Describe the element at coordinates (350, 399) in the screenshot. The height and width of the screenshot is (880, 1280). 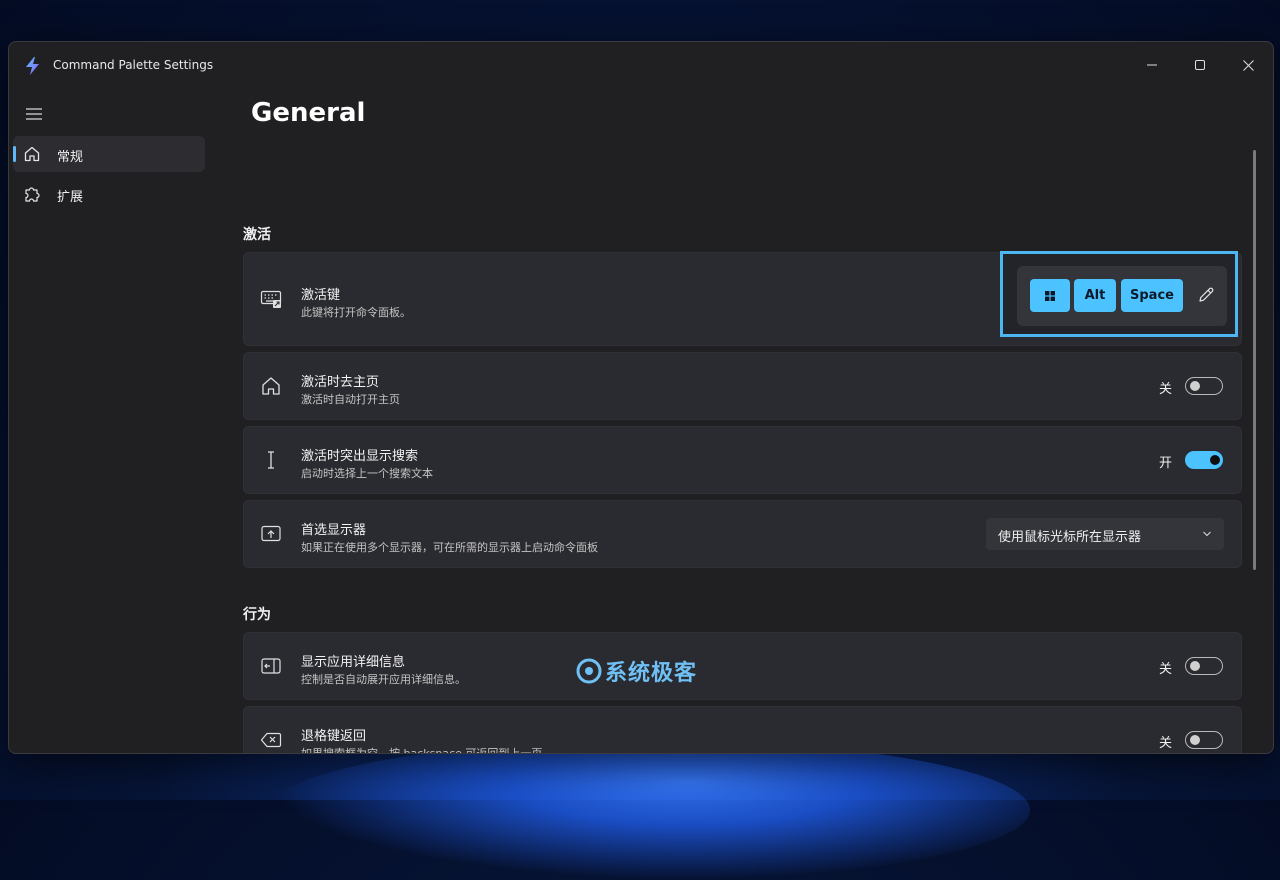
I see `setting-description: 激活时自动打开主页` at that location.